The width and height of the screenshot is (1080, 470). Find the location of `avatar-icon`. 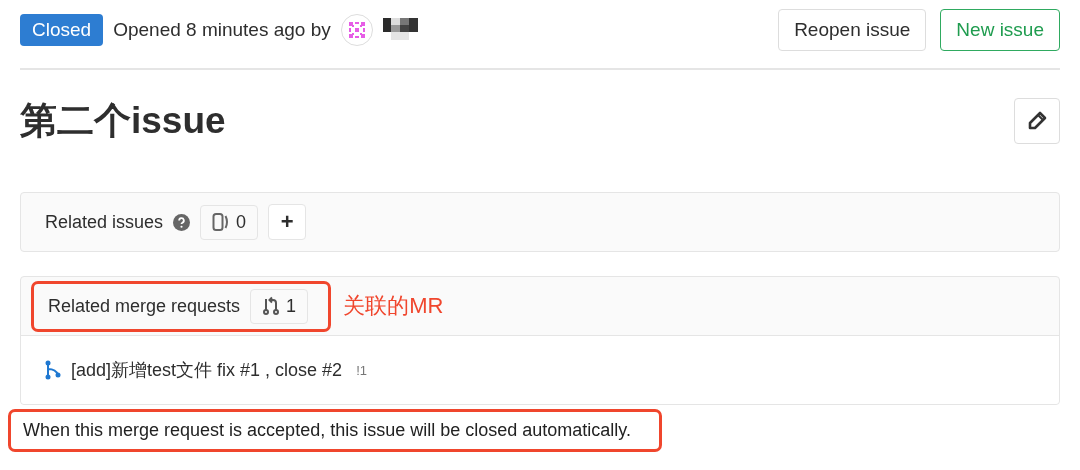

avatar-icon is located at coordinates (356, 30).